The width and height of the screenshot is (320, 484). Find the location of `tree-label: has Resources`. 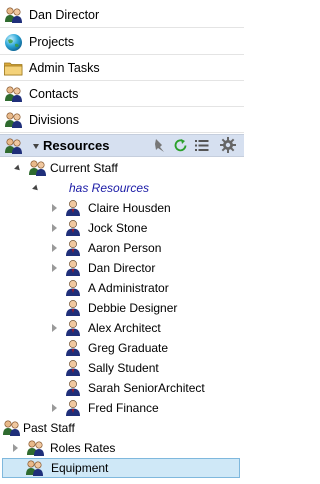

tree-label: has Resources is located at coordinates (109, 188).